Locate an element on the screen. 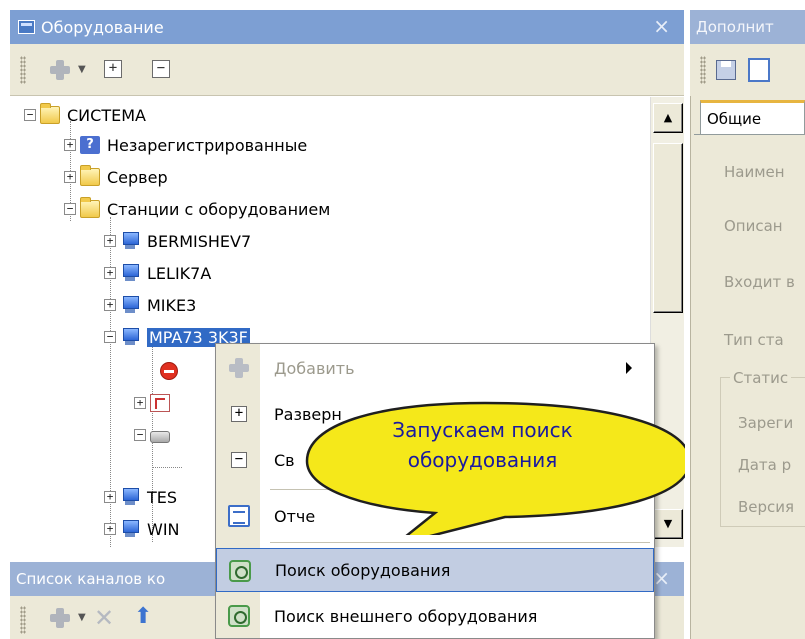 The image size is (805, 639). disabled-icon is located at coordinates (169, 371).